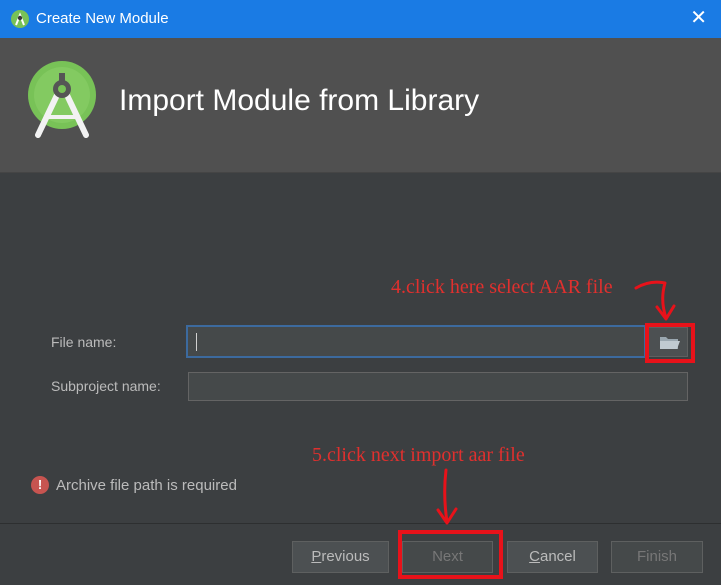 This screenshot has width=721, height=585. I want to click on previous-label: revious, so click(345, 556).